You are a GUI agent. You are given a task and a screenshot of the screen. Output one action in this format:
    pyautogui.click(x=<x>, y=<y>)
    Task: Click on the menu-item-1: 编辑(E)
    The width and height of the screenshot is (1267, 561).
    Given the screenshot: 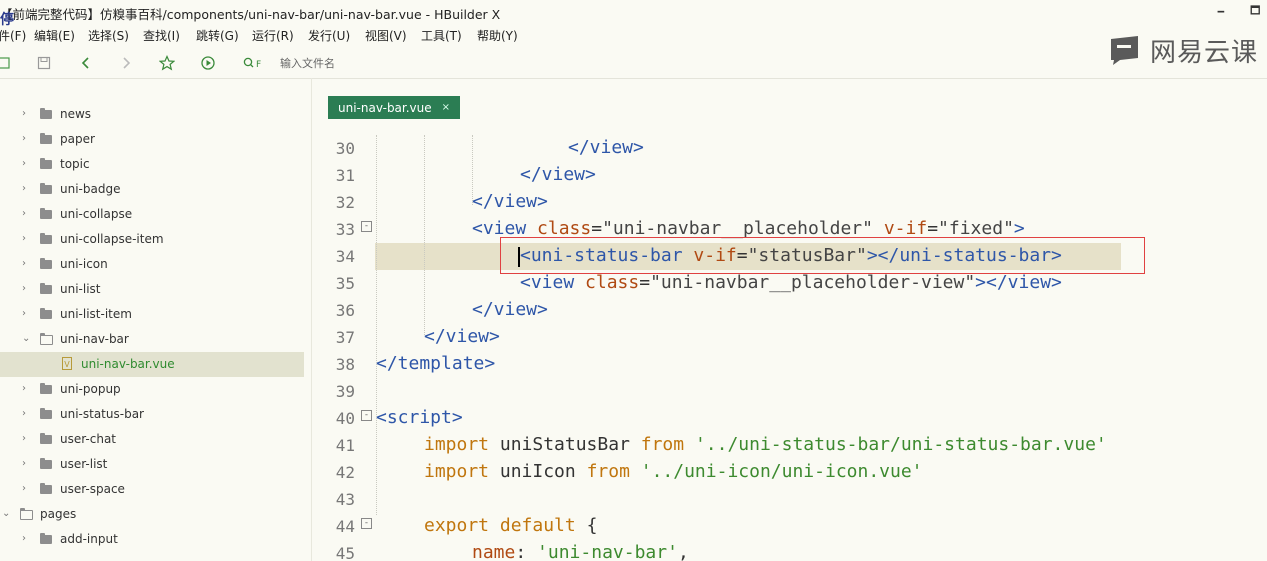 What is the action you would take?
    pyautogui.click(x=54, y=35)
    